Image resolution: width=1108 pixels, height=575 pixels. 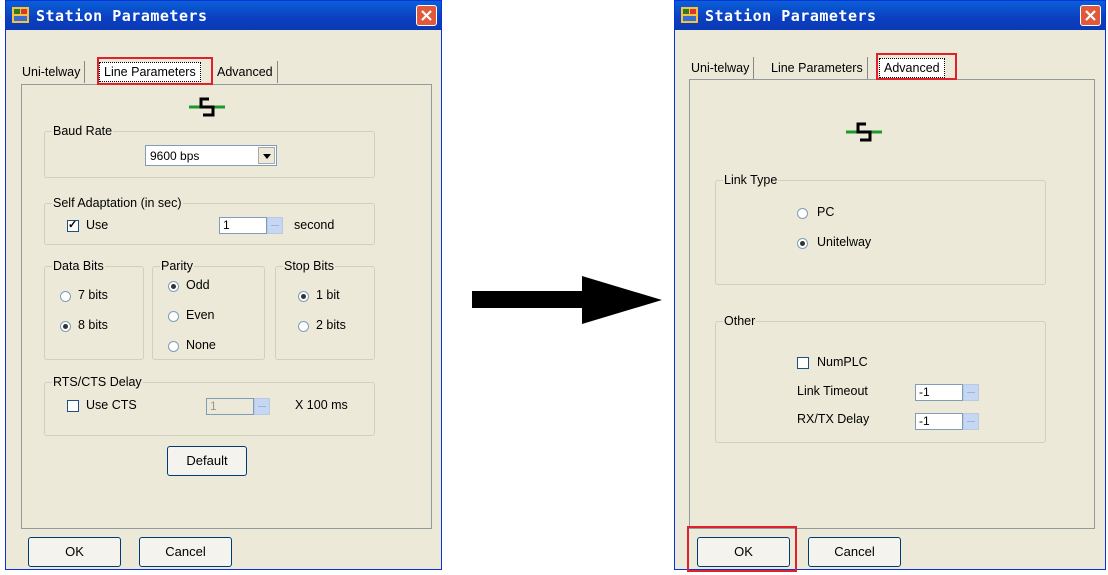 I want to click on chevron-down-icon, so click(x=266, y=155).